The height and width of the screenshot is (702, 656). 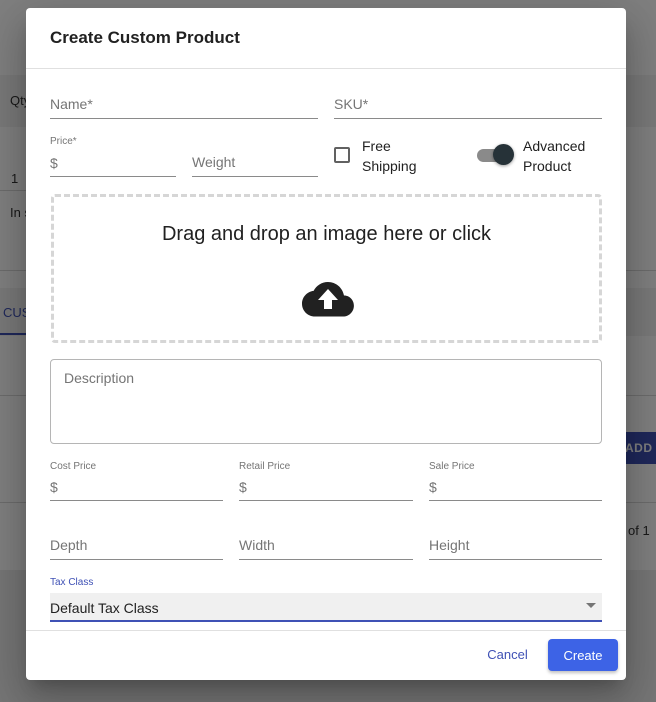 I want to click on price-label-text: Price, so click(x=61, y=141).